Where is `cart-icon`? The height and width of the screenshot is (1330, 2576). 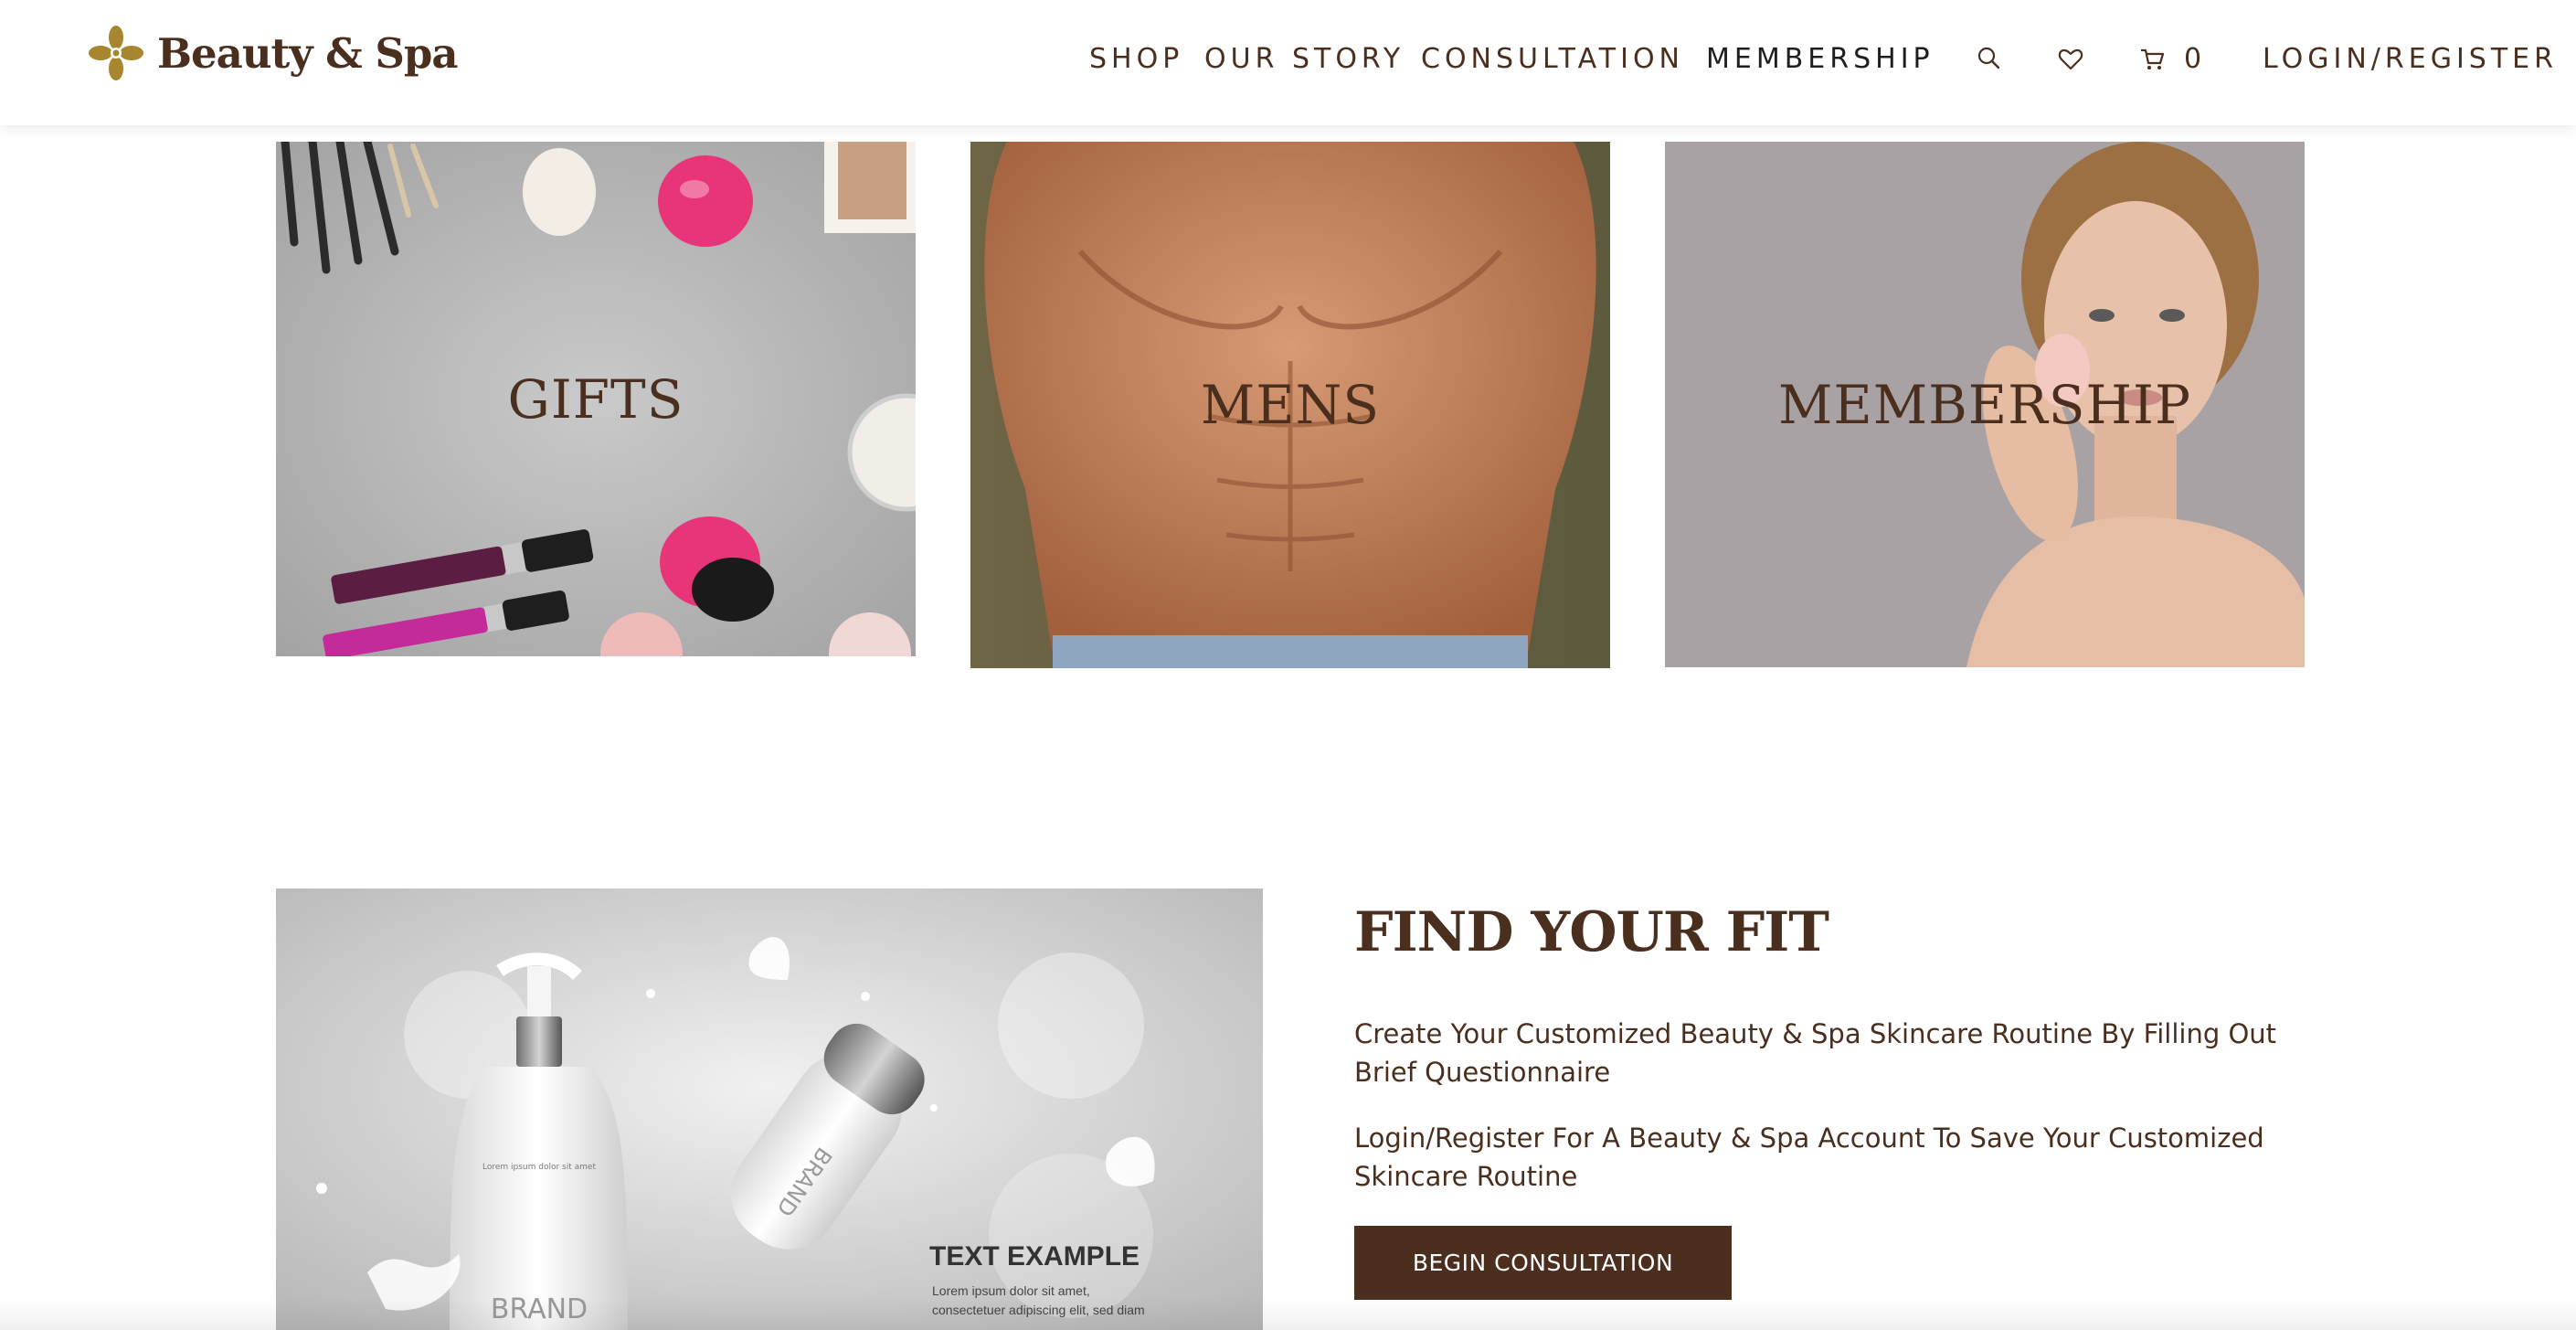
cart-icon is located at coordinates (2152, 59).